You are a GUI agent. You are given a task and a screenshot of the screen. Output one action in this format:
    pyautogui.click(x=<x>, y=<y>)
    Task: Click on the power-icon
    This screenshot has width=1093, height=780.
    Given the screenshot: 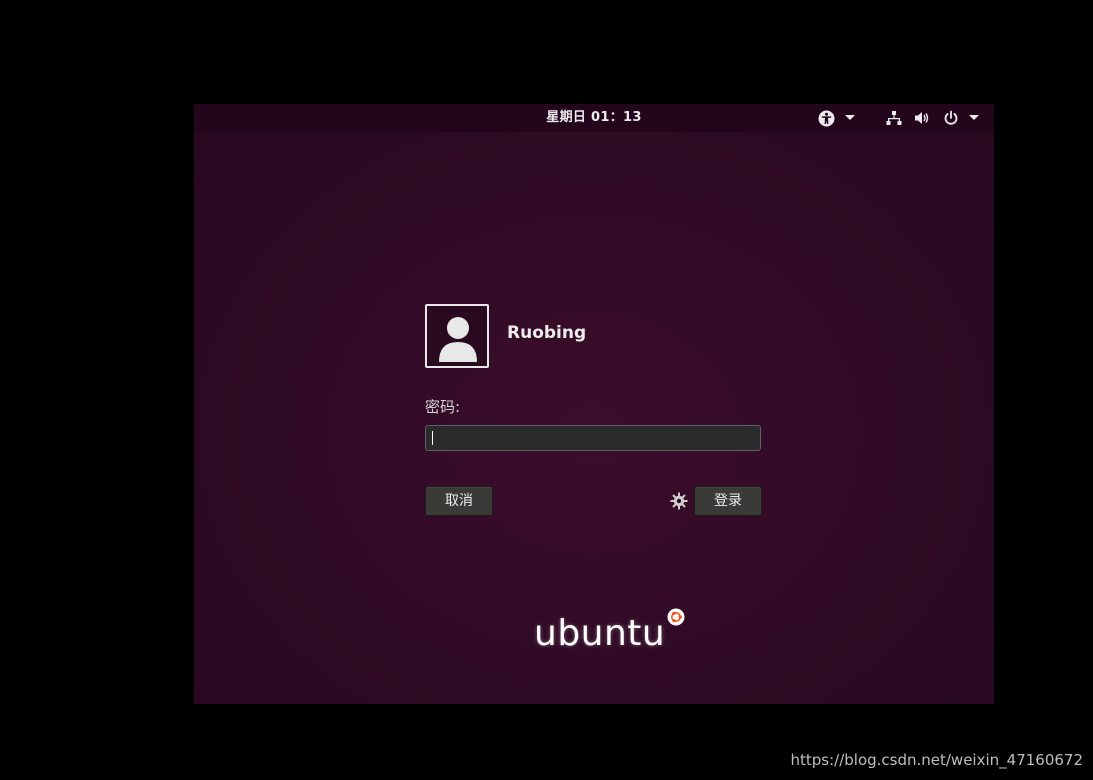 What is the action you would take?
    pyautogui.click(x=951, y=118)
    